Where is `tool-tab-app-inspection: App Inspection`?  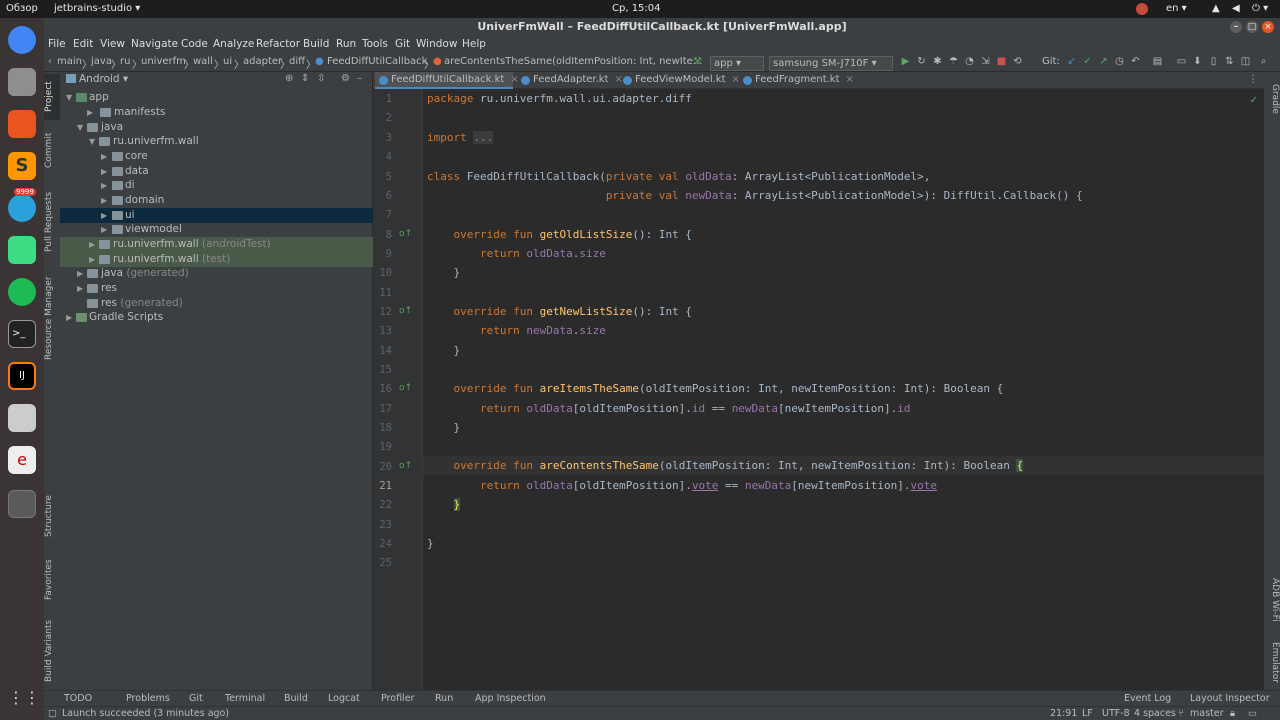
tool-tab-app-inspection: App Inspection is located at coordinates (510, 698).